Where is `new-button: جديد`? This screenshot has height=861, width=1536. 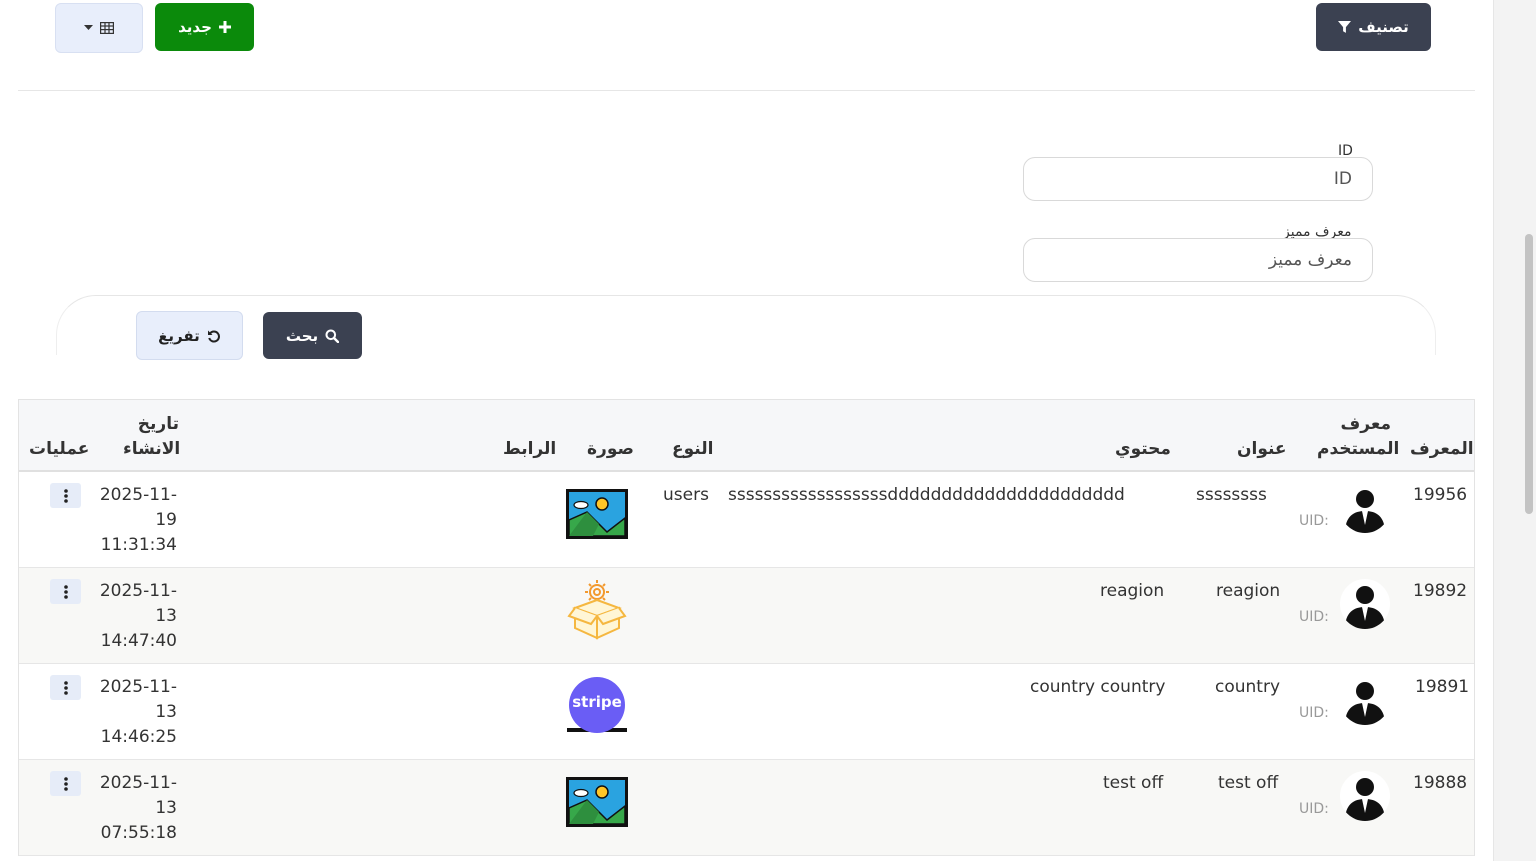 new-button: جديد is located at coordinates (204, 27).